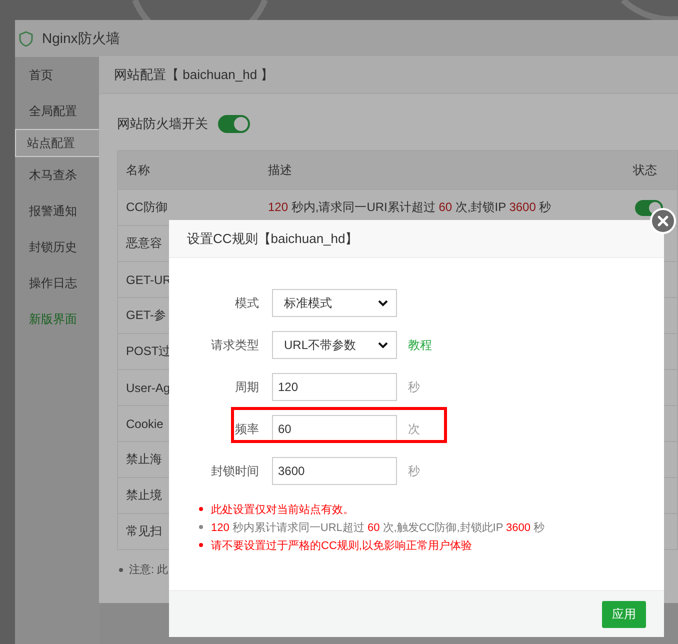 This screenshot has width=678, height=644. What do you see at coordinates (247, 303) in the screenshot?
I see `field-label: 模式` at bounding box center [247, 303].